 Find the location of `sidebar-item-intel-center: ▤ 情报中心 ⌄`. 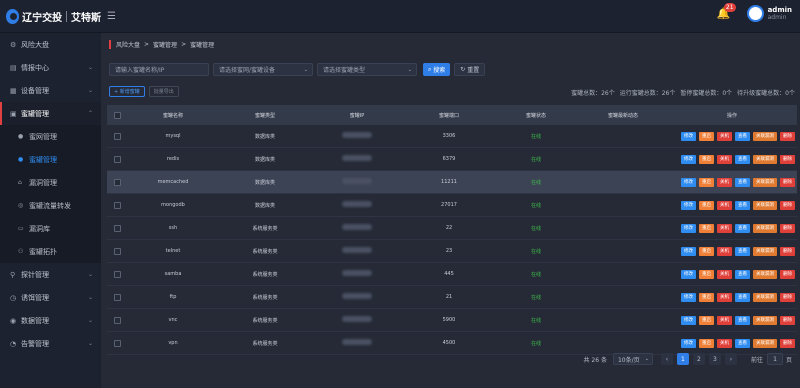

sidebar-item-intel-center: ▤ 情报中心 ⌄ is located at coordinates (50, 67).